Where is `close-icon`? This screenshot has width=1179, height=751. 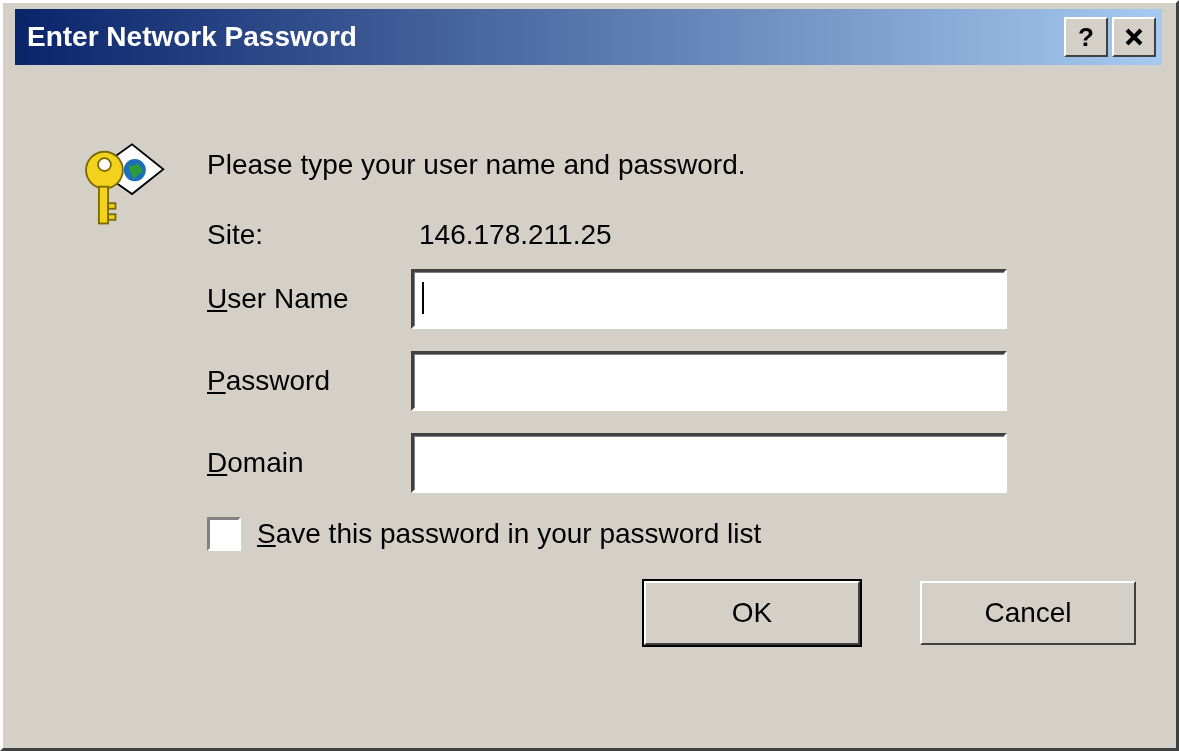 close-icon is located at coordinates (1134, 37).